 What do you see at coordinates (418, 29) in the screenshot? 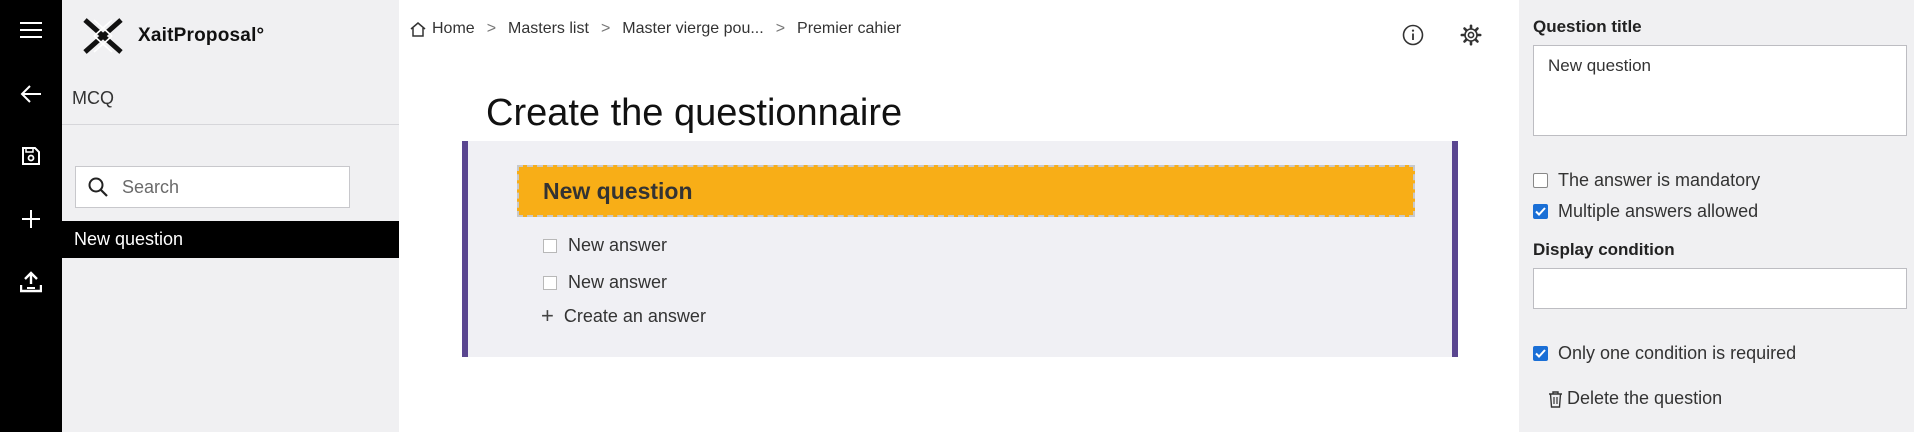
I see `home-icon` at bounding box center [418, 29].